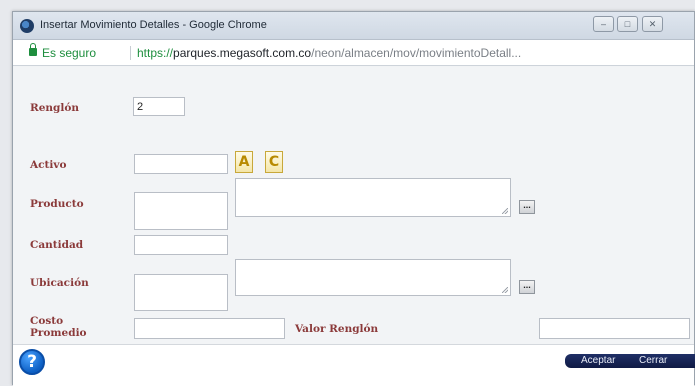 Image resolution: width=695 pixels, height=386 pixels. What do you see at coordinates (354, 365) in the screenshot?
I see `footer-bar: ? Aceptar Cerrar` at bounding box center [354, 365].